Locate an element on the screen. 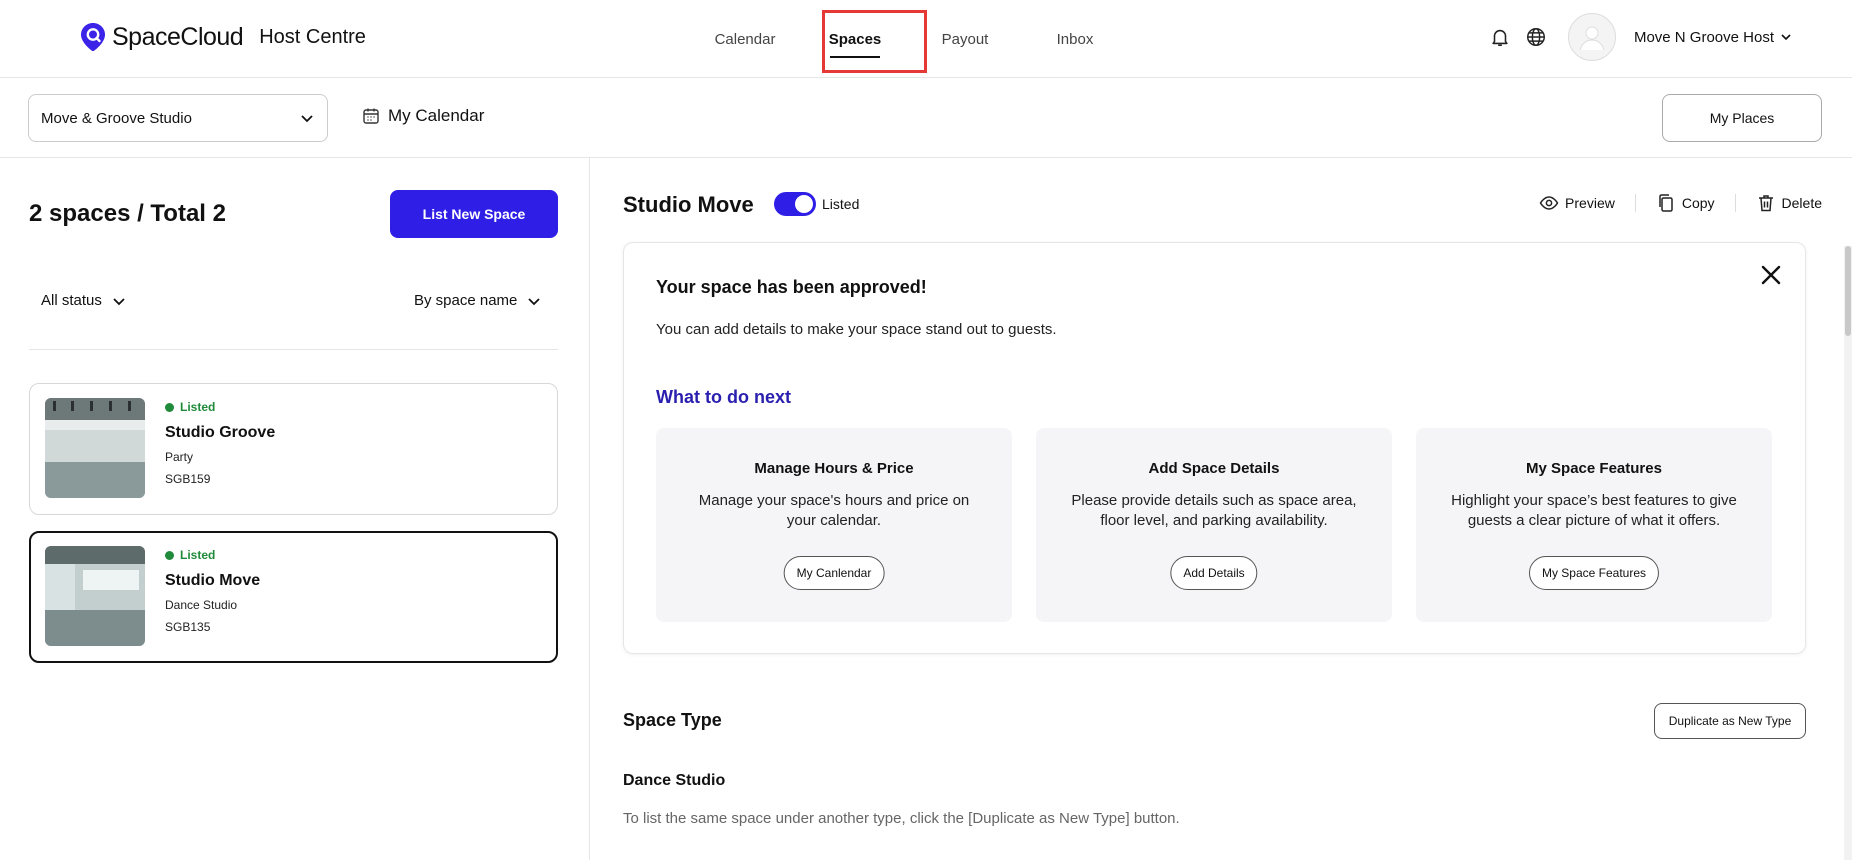  globe-icon is located at coordinates (1536, 37).